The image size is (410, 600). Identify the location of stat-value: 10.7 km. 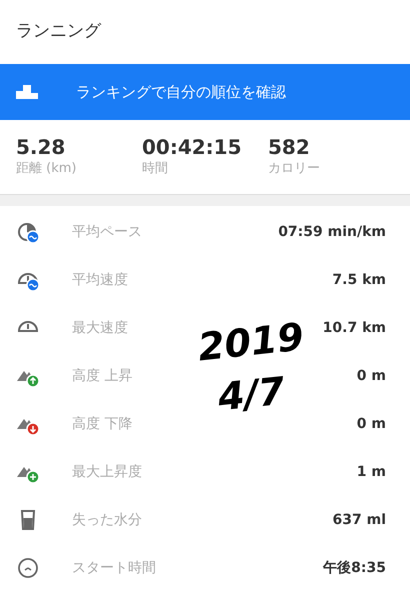
(354, 328).